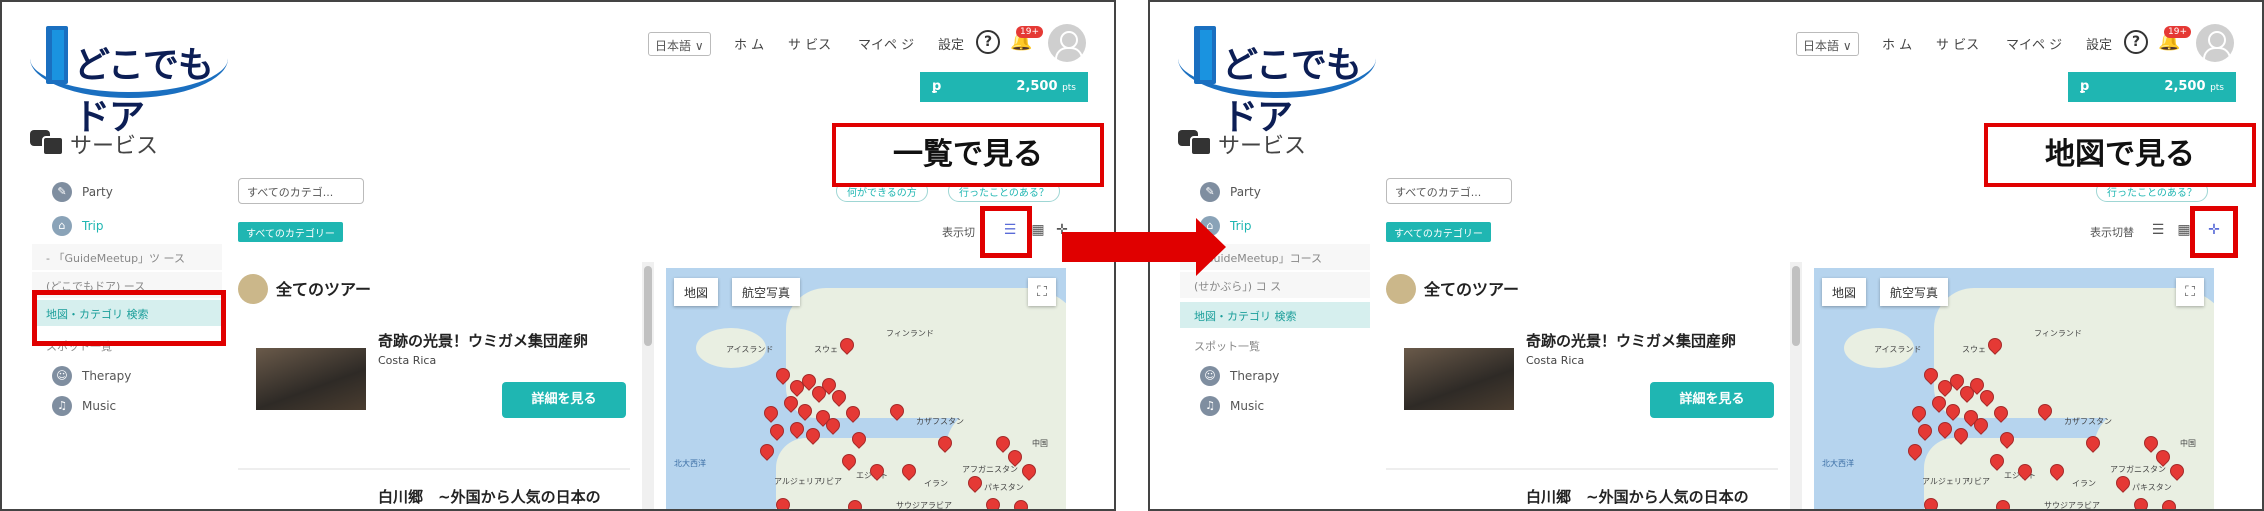 The image size is (2264, 511). Describe the element at coordinates (990, 469) in the screenshot. I see `map-label: アフガニスタン` at that location.